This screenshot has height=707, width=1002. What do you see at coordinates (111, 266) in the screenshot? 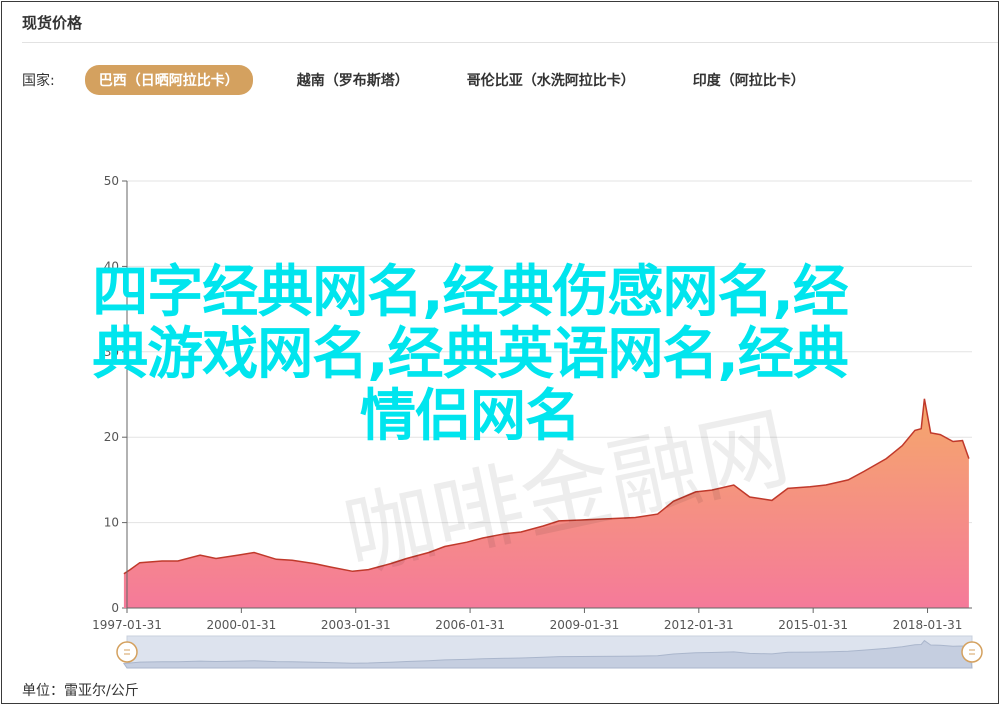
I see `y-tick-label: 40` at bounding box center [111, 266].